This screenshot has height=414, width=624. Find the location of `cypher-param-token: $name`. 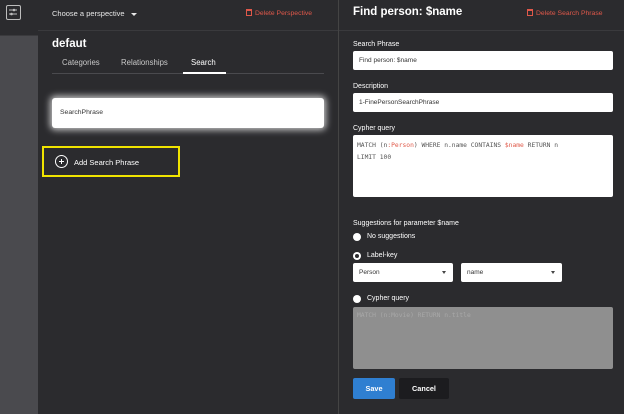

cypher-param-token: $name is located at coordinates (514, 145).